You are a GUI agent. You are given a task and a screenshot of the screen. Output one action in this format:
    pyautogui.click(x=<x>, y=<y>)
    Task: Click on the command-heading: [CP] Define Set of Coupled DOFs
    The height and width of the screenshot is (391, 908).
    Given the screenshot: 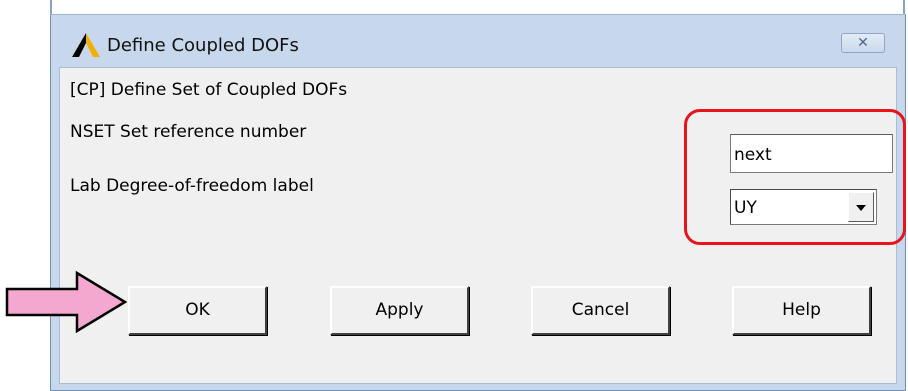 What is the action you would take?
    pyautogui.click(x=209, y=90)
    